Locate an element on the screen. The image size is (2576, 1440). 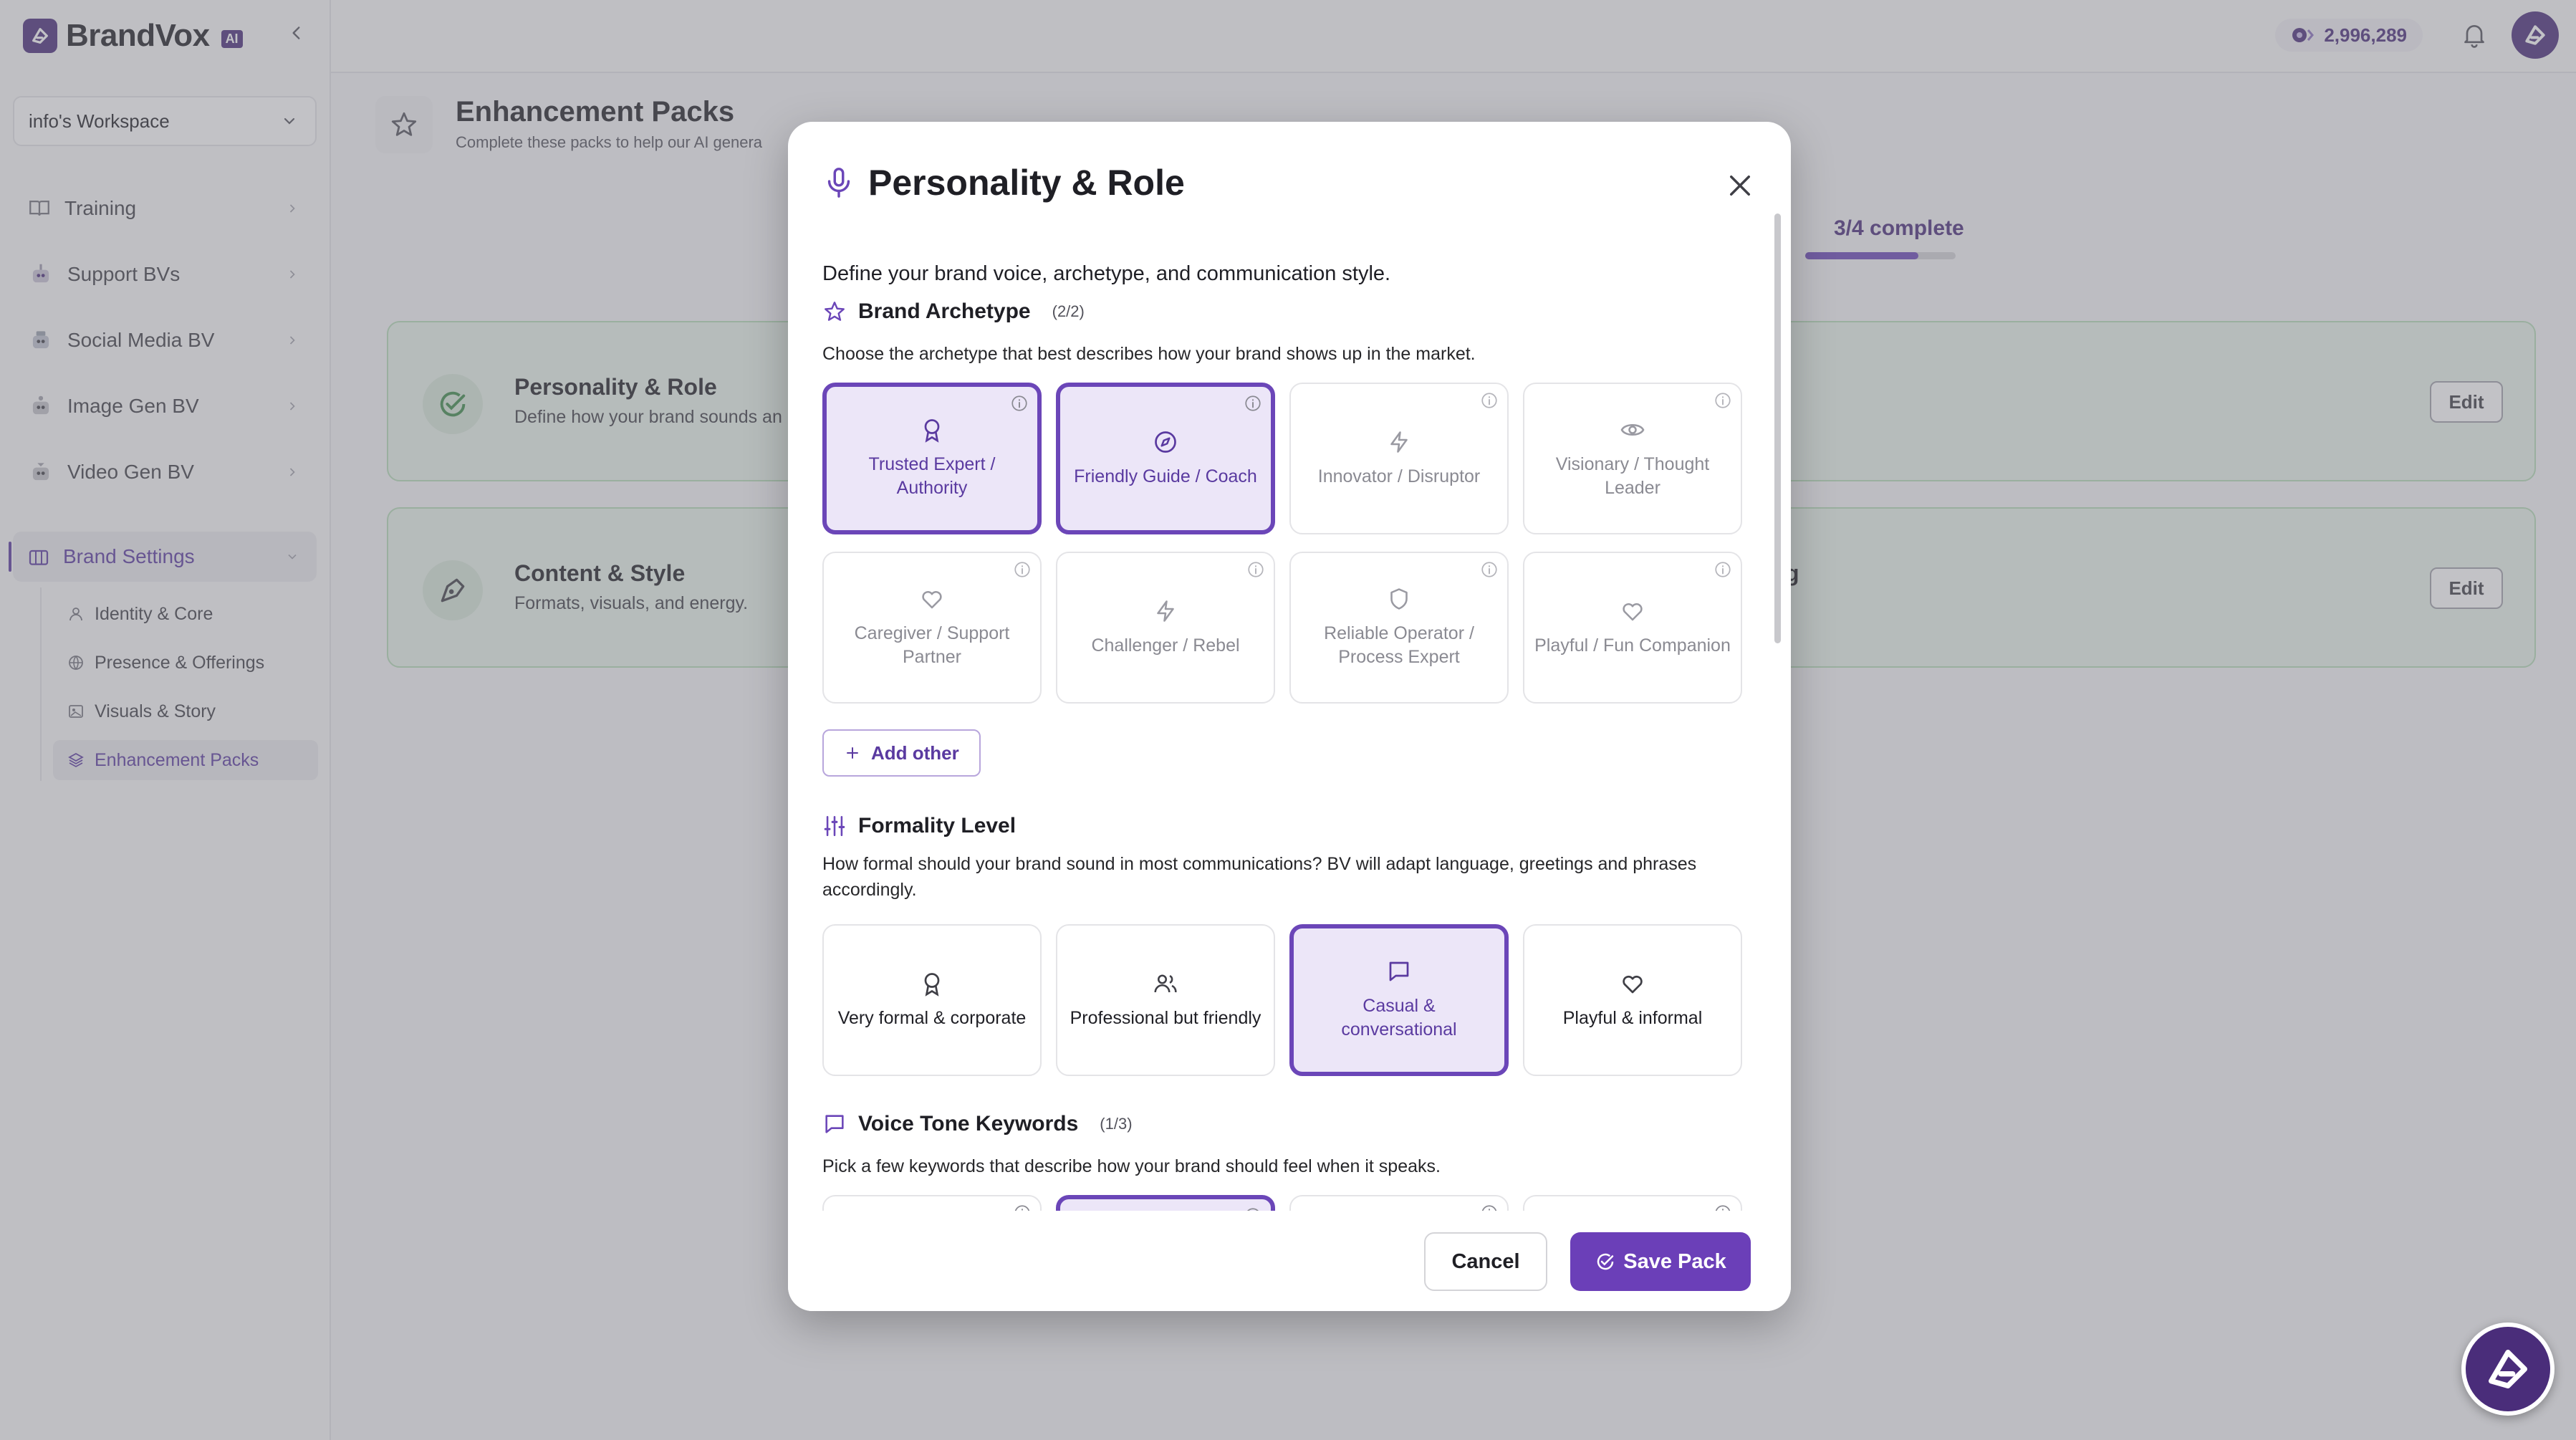
formality-option-professional-friendly: Professional but friendly is located at coordinates (1166, 1000).